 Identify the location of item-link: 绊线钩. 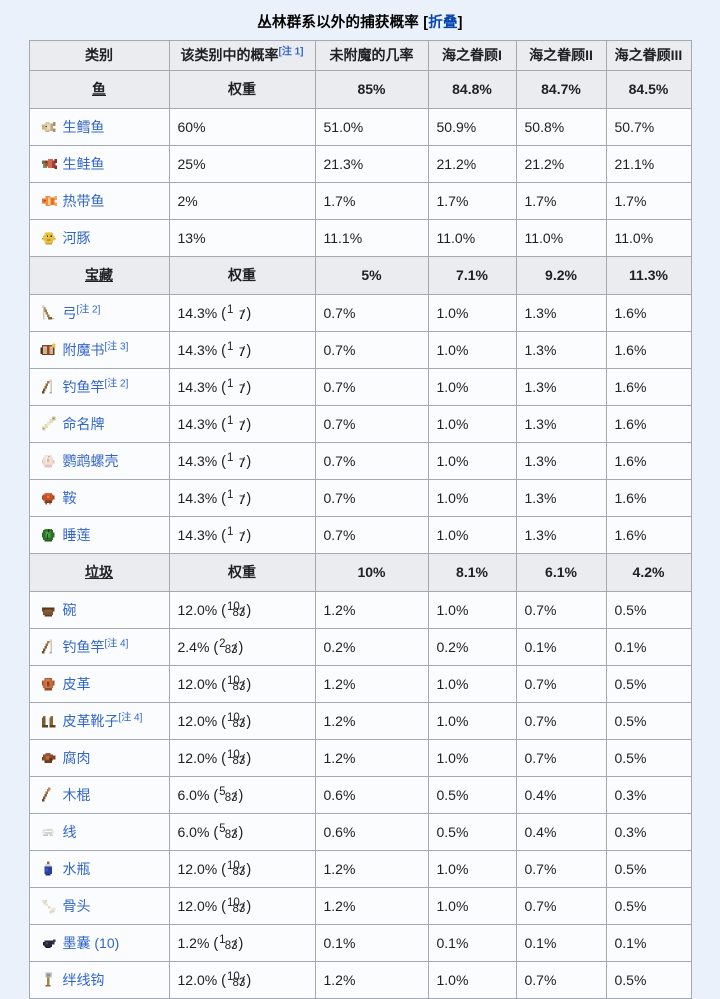
(84, 980).